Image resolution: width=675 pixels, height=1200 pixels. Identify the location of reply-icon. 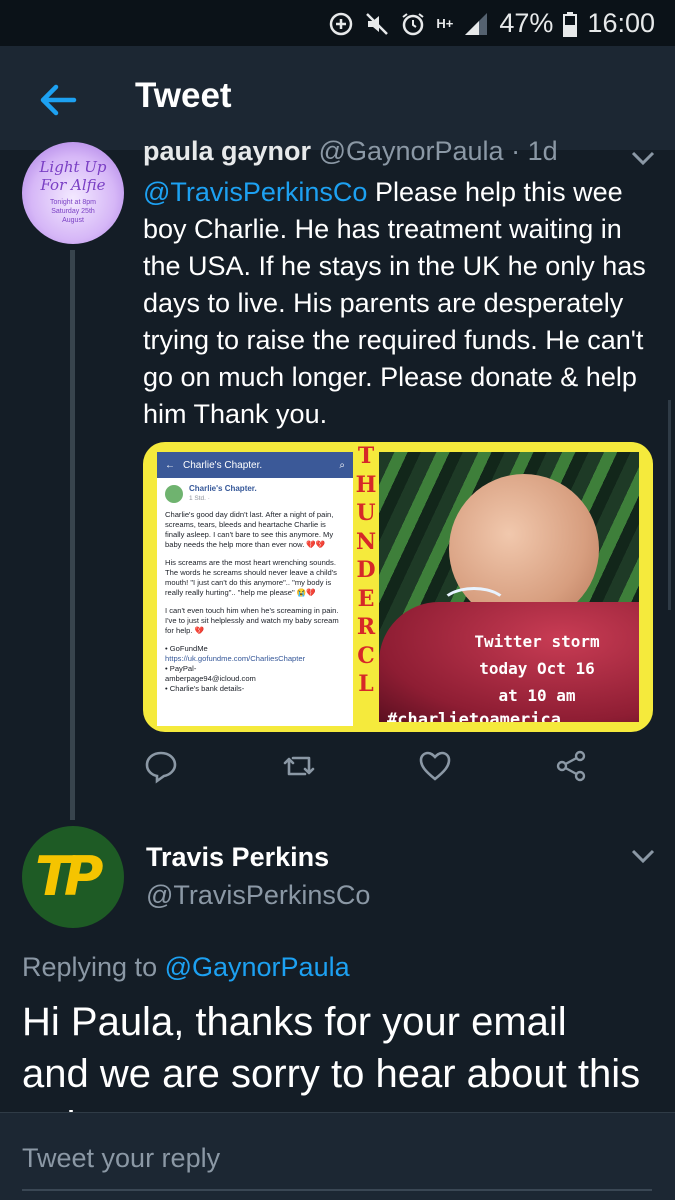
(161, 766).